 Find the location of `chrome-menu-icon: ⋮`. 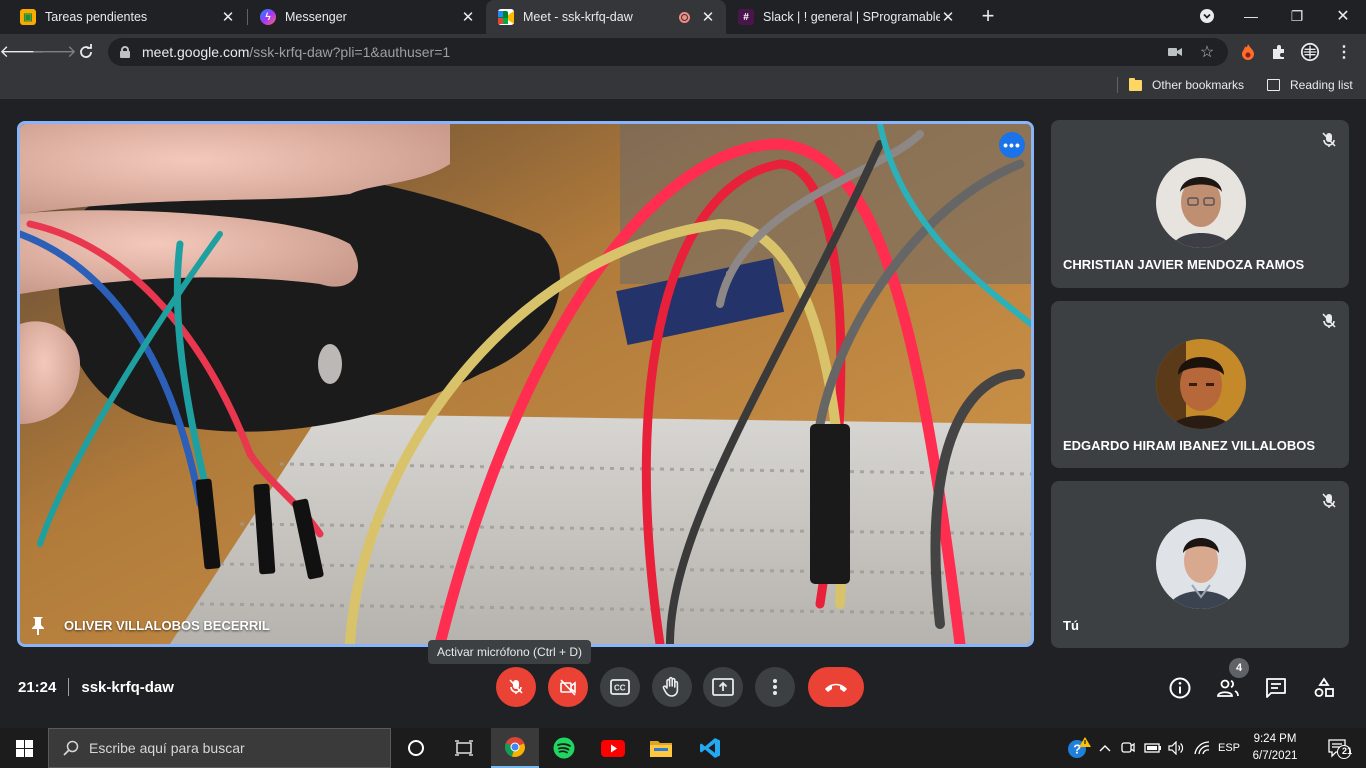

chrome-menu-icon: ⋮ is located at coordinates (1344, 52).